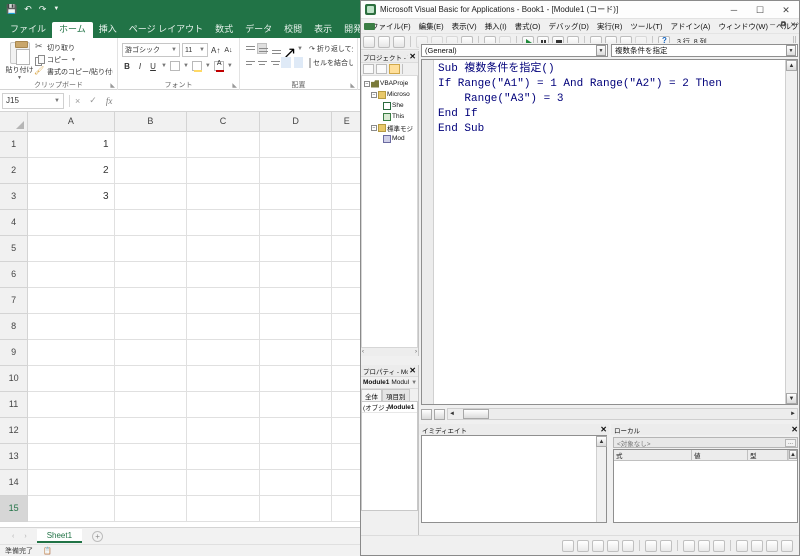  I want to click on locals-table: 式 値 型 ▲, so click(705, 486).